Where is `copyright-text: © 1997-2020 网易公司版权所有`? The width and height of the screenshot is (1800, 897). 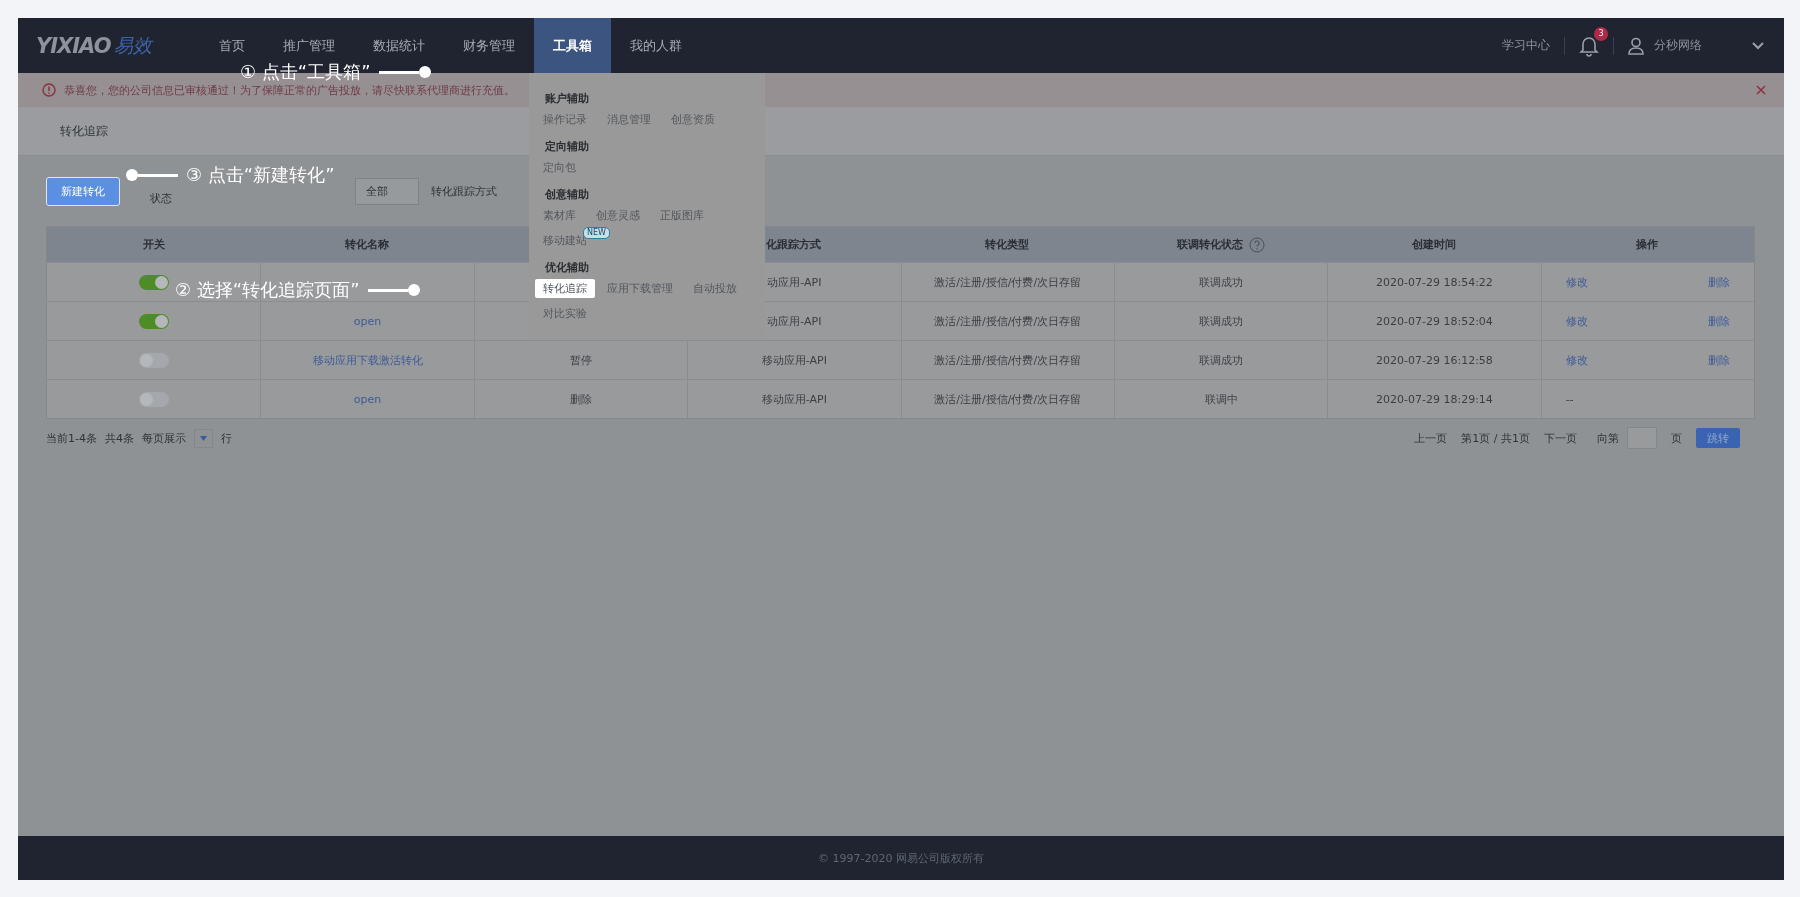 copyright-text: © 1997-2020 网易公司版权所有 is located at coordinates (901, 858).